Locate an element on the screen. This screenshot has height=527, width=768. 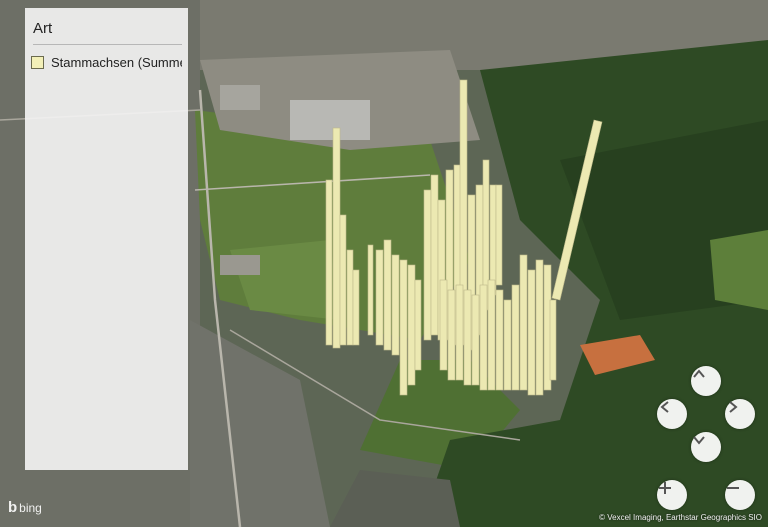
legend-swatch is located at coordinates (37, 62).